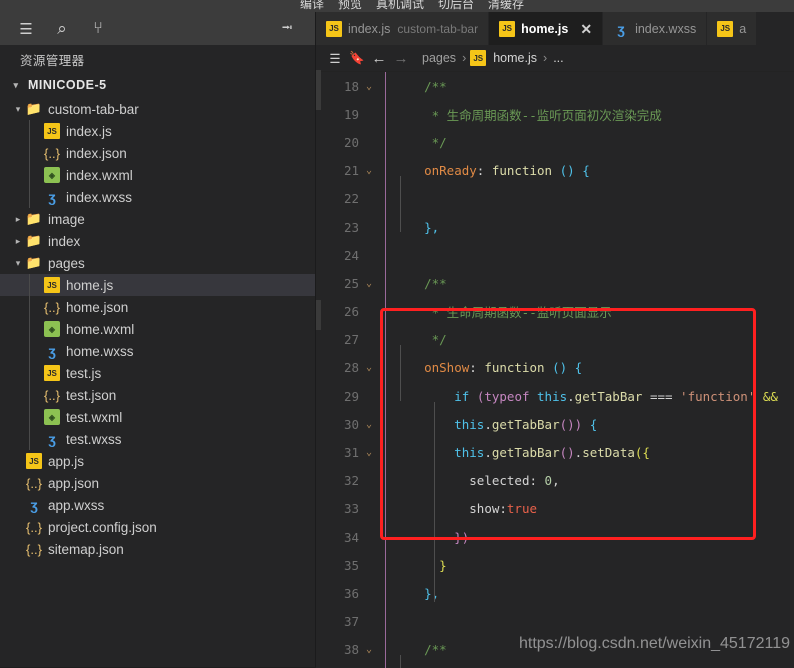 This screenshot has height=668, width=794. I want to click on code-line: }), so click(594, 537).